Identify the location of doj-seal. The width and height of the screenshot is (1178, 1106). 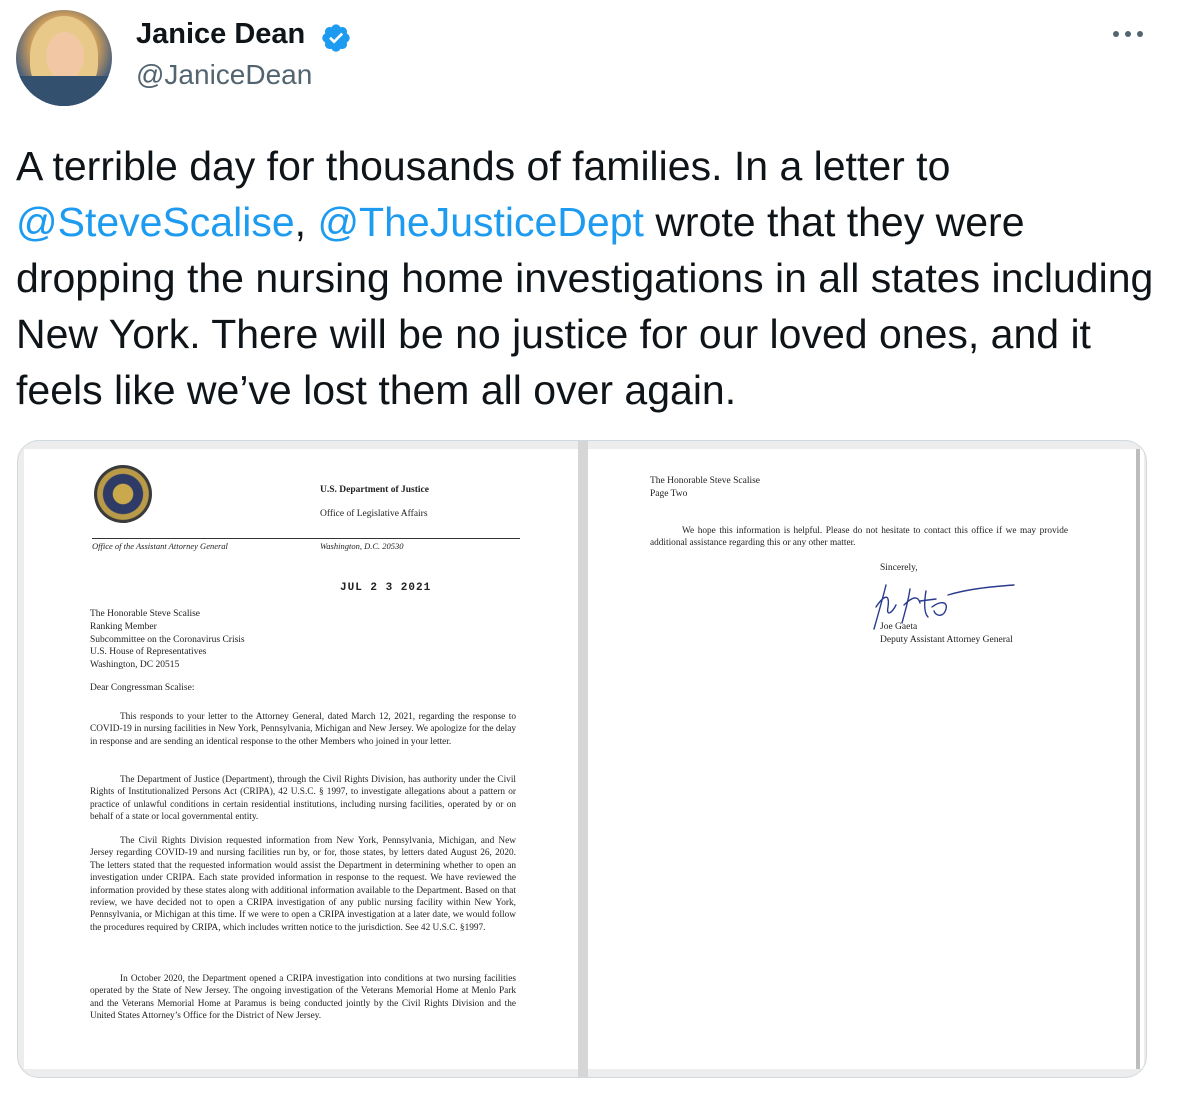
(123, 494).